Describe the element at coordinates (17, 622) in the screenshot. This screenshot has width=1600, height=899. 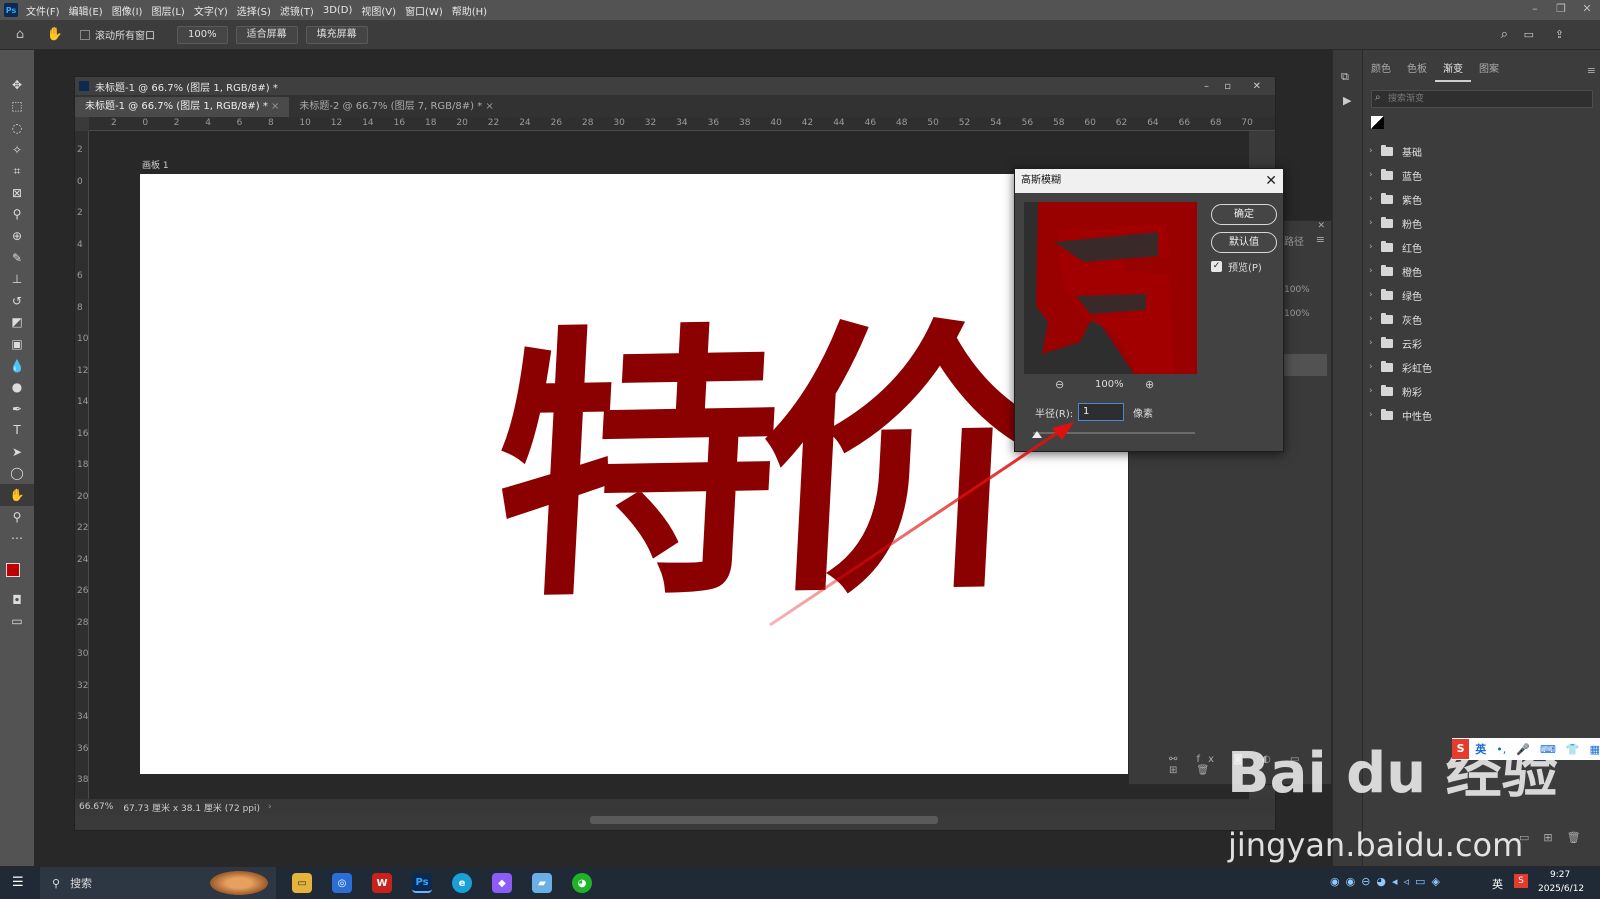
I see `screen-mode-icon: ▭` at that location.